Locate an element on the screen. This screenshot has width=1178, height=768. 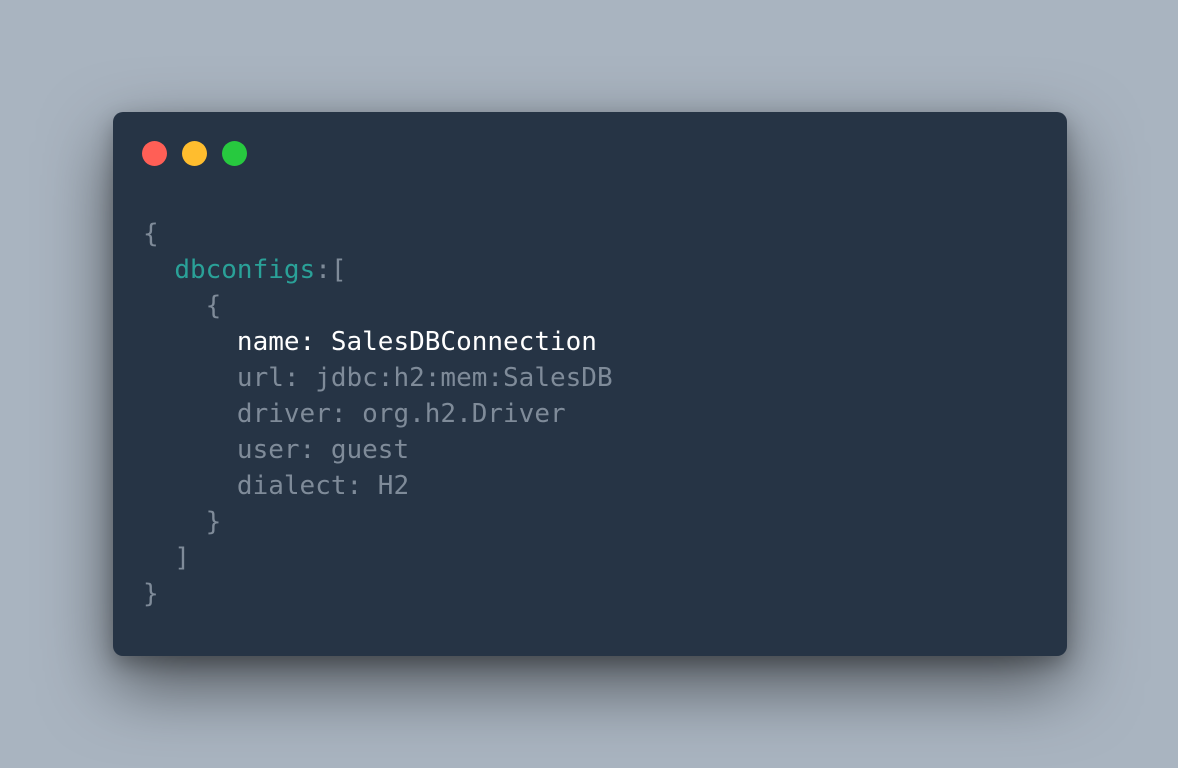
code-line-array-close: ] is located at coordinates (378, 558).